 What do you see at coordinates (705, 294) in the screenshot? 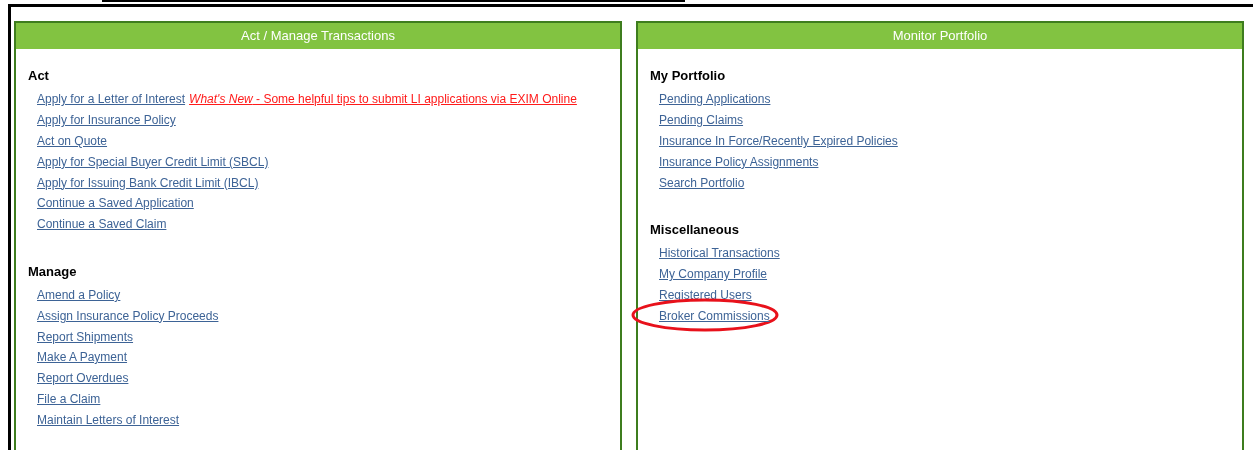
I see `link: Registered Users` at bounding box center [705, 294].